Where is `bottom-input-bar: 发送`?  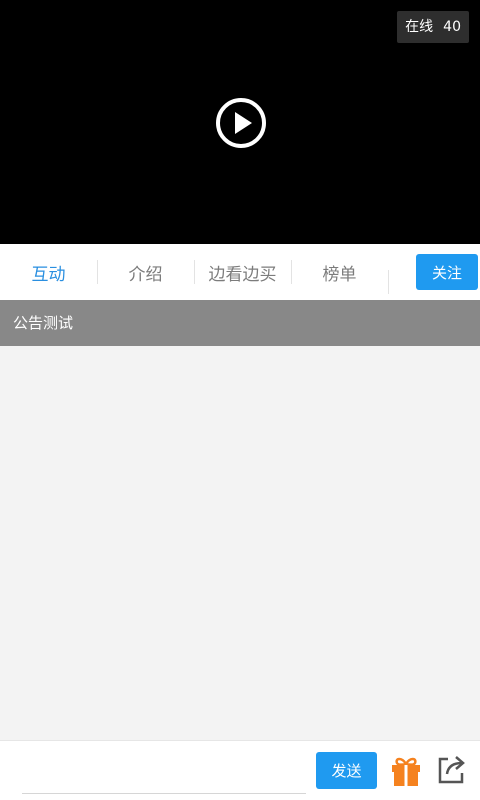
bottom-input-bar: 发送 is located at coordinates (240, 770).